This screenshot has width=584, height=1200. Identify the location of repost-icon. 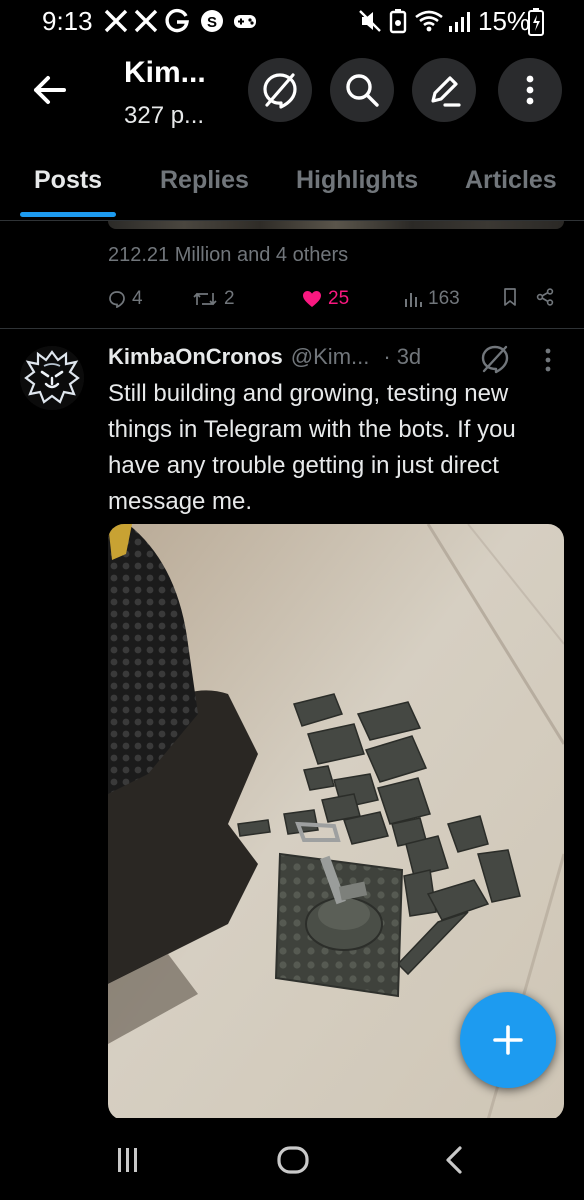
(205, 299).